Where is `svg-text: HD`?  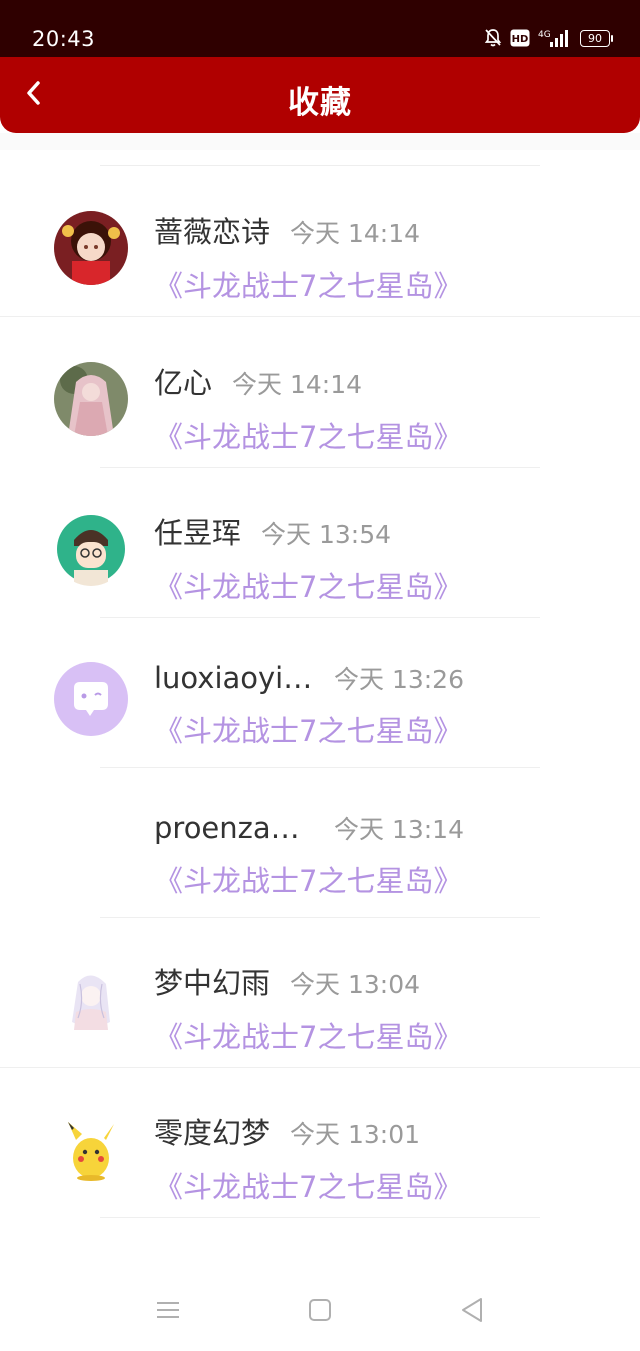 svg-text: HD is located at coordinates (520, 39).